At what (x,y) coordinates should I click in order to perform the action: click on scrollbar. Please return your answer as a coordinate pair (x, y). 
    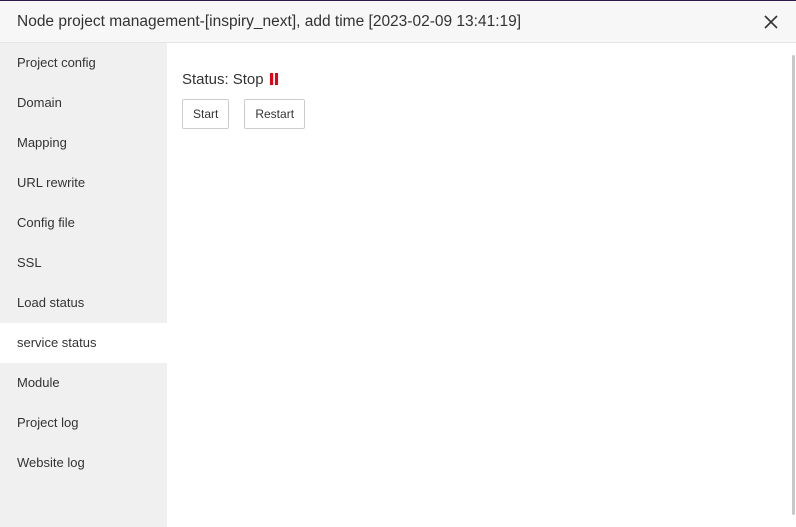
    Looking at the image, I should click on (793, 285).